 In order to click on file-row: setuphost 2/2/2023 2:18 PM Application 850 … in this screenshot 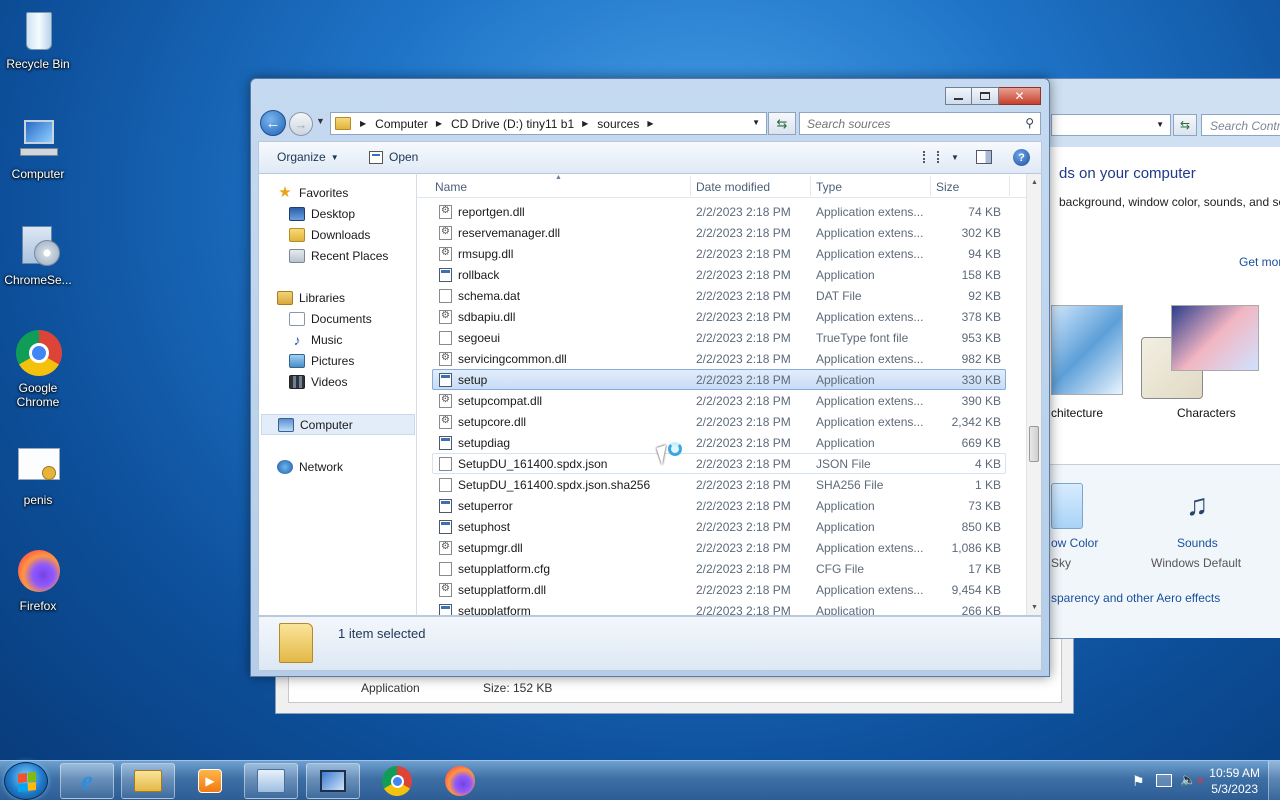, I will do `click(719, 526)`.